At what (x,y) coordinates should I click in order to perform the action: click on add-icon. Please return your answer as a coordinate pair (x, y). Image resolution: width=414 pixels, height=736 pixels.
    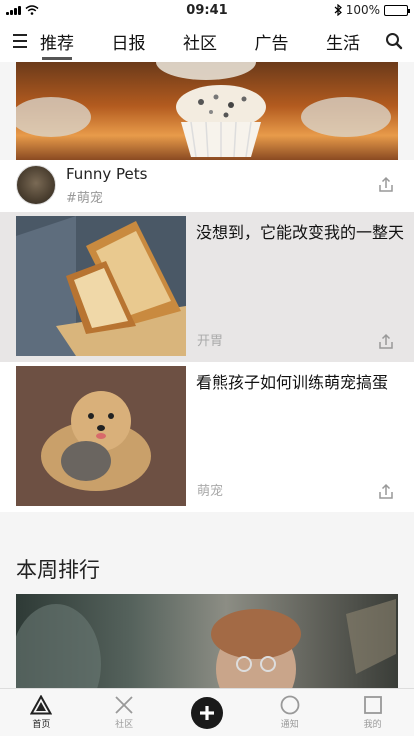
    Looking at the image, I should click on (206, 712).